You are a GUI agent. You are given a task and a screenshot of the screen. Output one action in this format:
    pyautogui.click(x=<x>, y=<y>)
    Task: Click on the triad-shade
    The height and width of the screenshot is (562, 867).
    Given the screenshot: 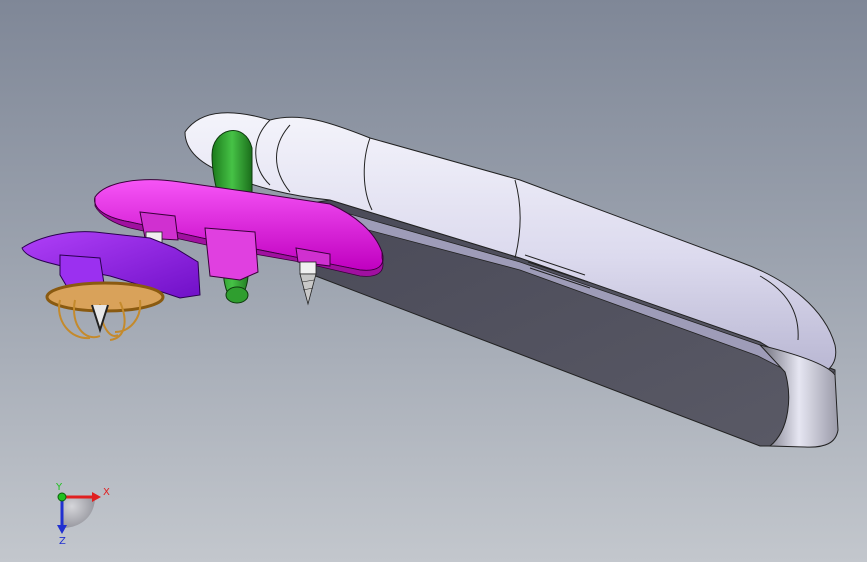 What is the action you would take?
    pyautogui.click(x=78, y=512)
    